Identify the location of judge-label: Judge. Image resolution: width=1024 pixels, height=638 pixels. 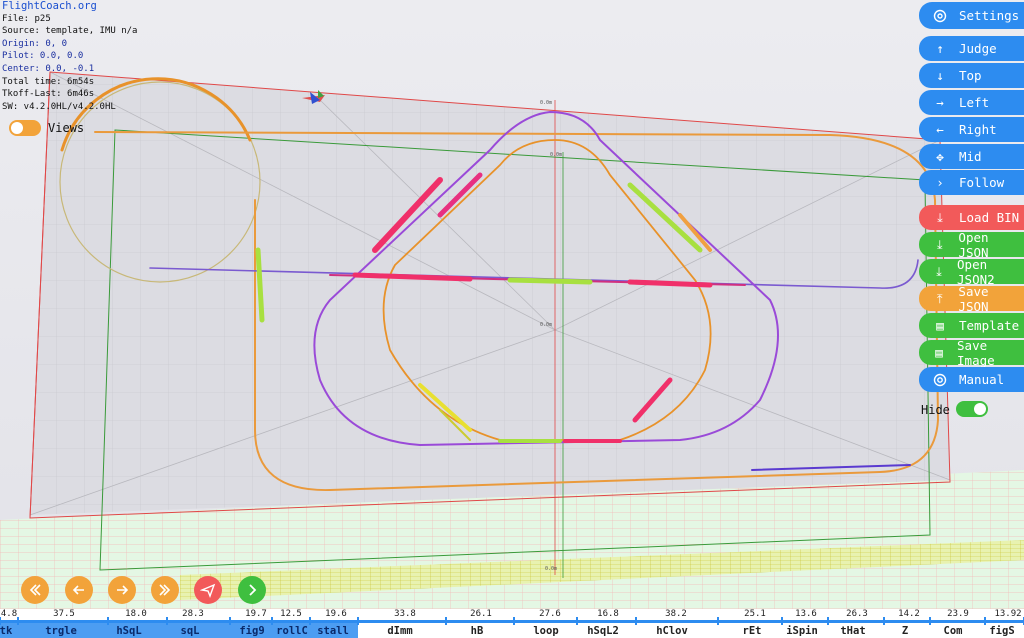
(978, 48).